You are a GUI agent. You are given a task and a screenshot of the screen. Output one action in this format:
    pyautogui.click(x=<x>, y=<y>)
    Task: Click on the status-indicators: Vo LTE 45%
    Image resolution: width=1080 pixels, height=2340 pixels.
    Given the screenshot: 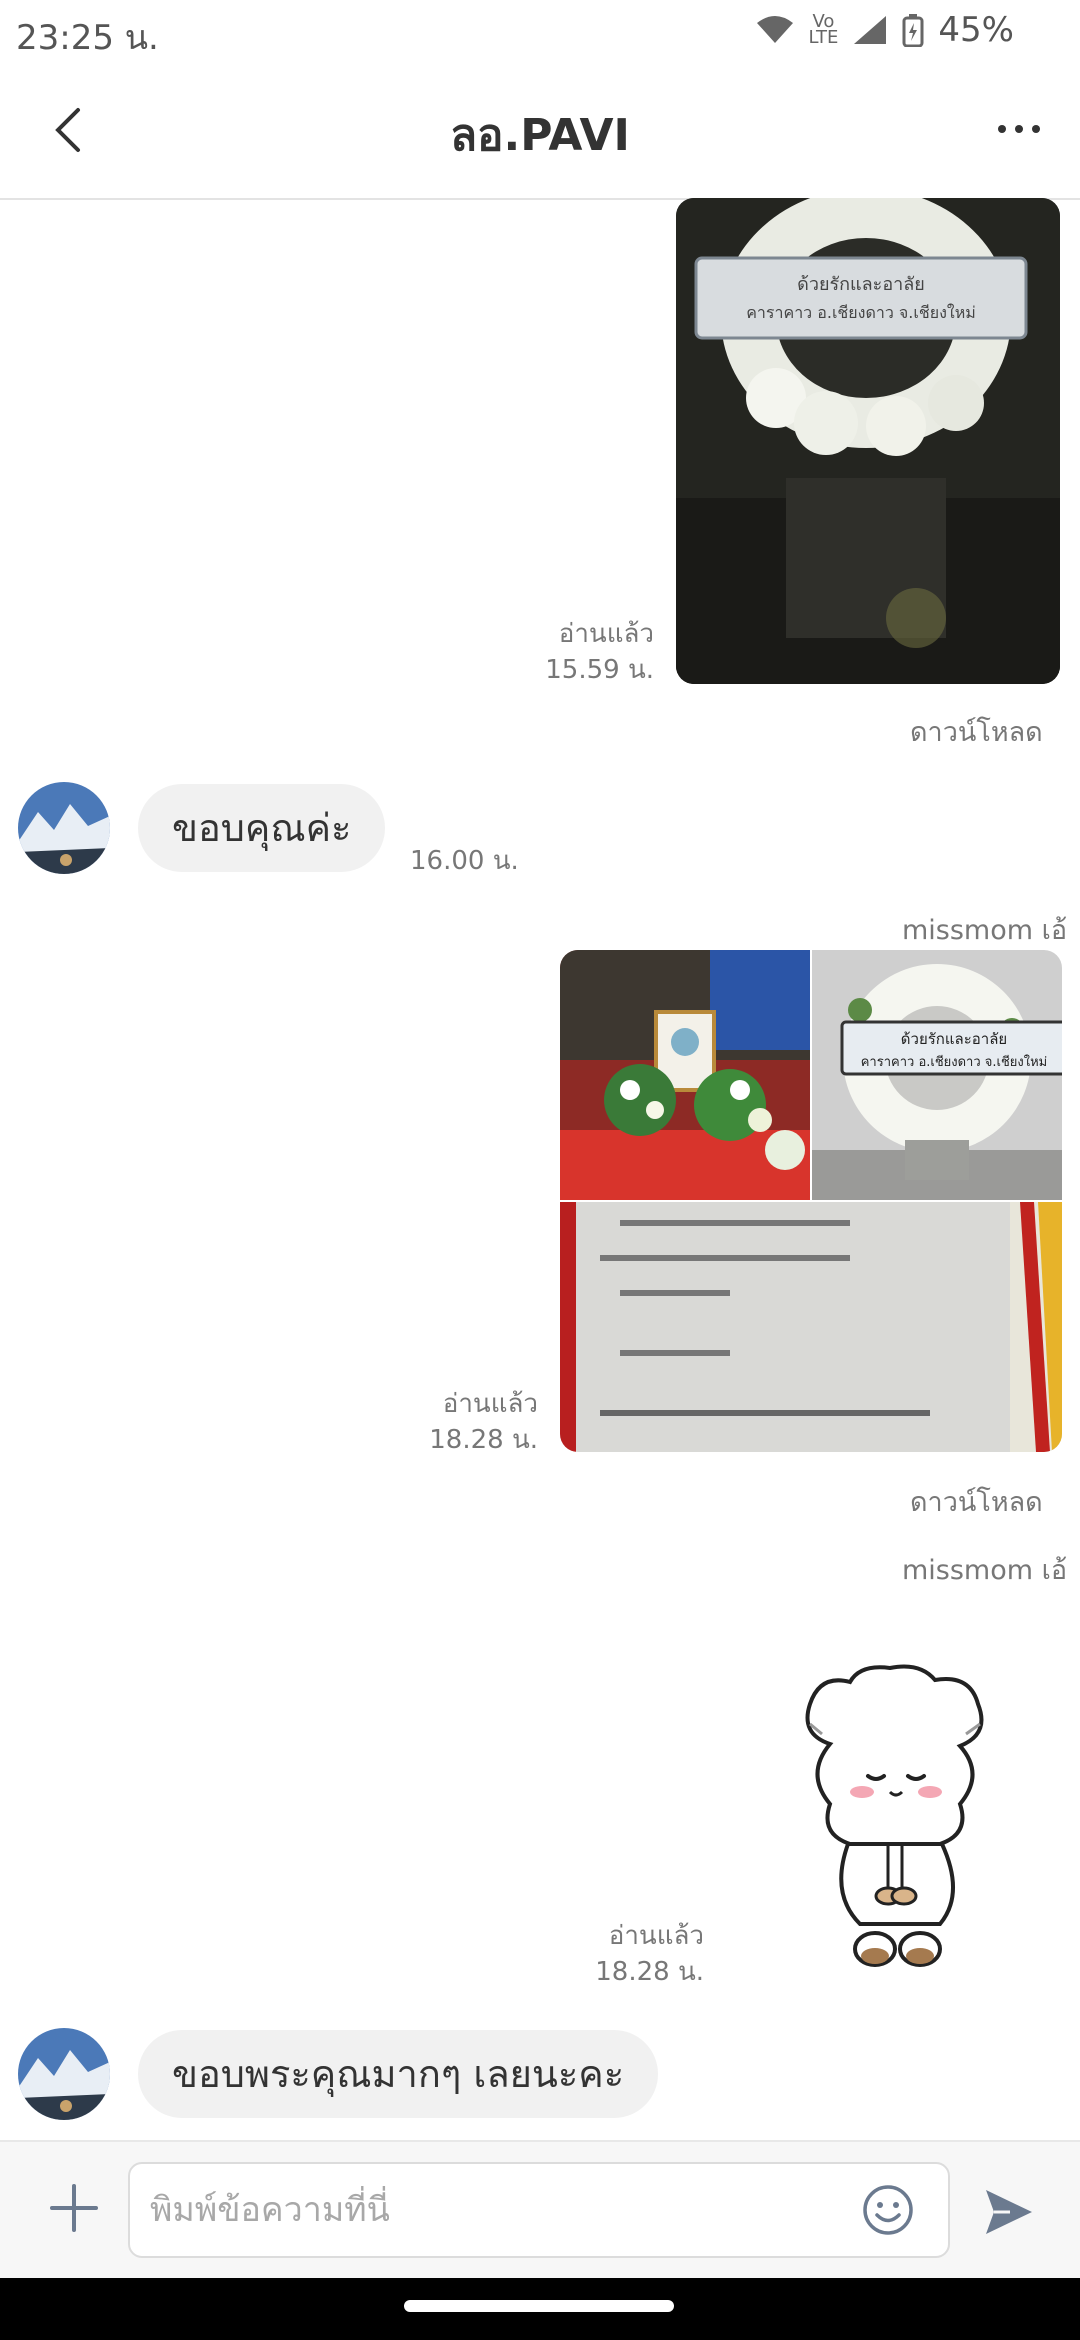 What is the action you would take?
    pyautogui.click(x=884, y=30)
    